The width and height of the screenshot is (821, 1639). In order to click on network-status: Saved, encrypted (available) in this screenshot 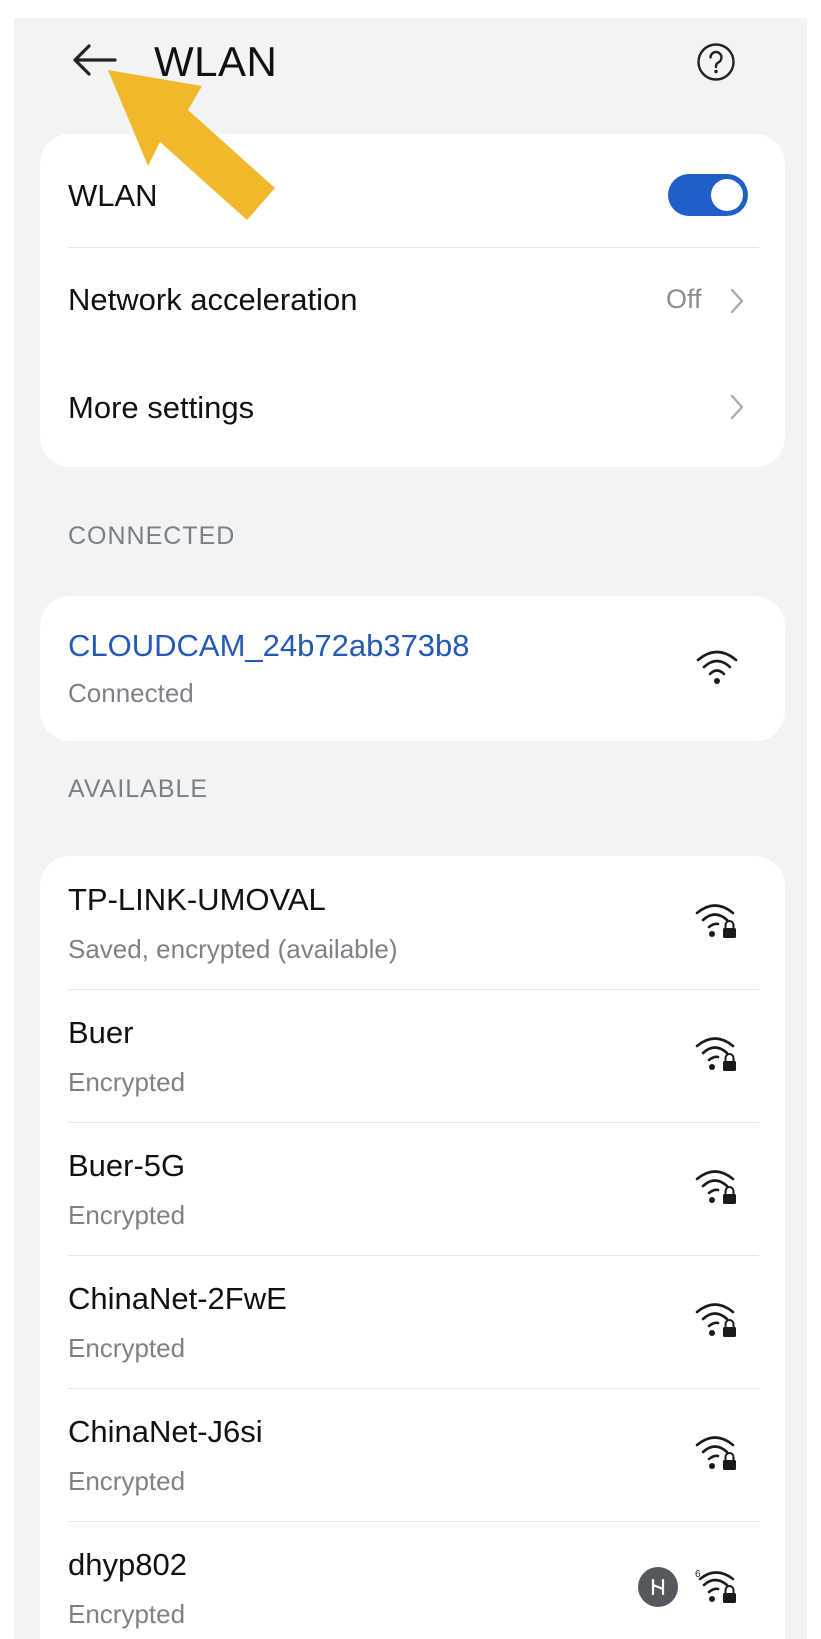, I will do `click(233, 949)`.